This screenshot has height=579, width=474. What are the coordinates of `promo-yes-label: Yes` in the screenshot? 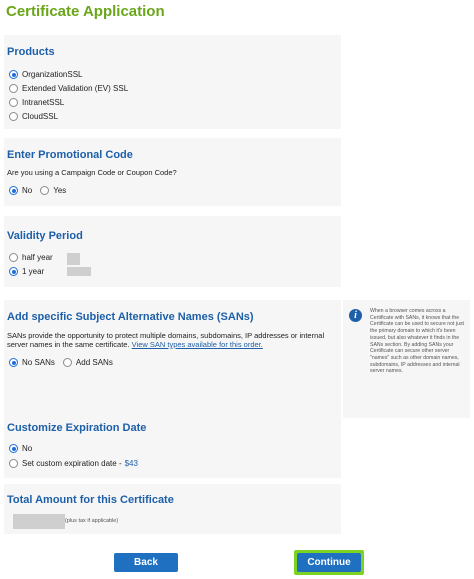 It's located at (60, 190).